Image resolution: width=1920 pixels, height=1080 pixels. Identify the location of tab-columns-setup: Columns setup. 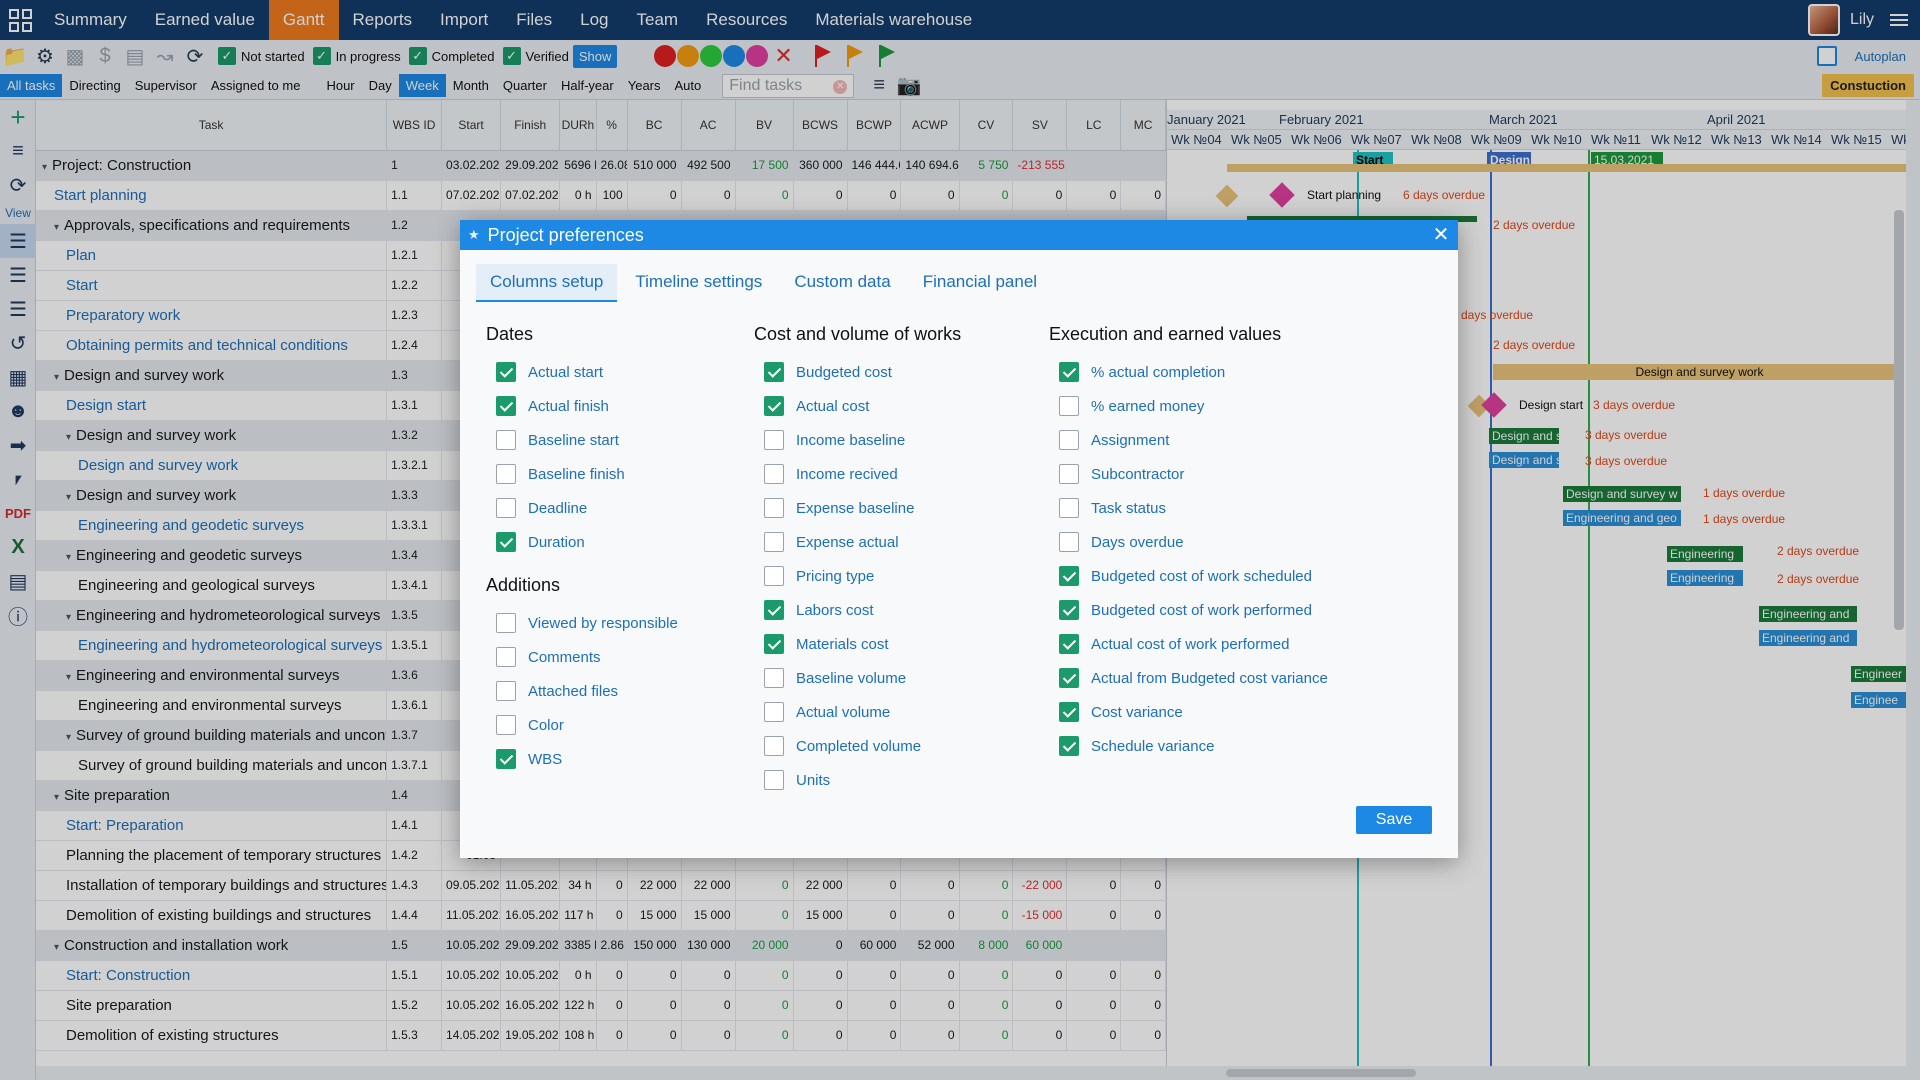
(547, 283).